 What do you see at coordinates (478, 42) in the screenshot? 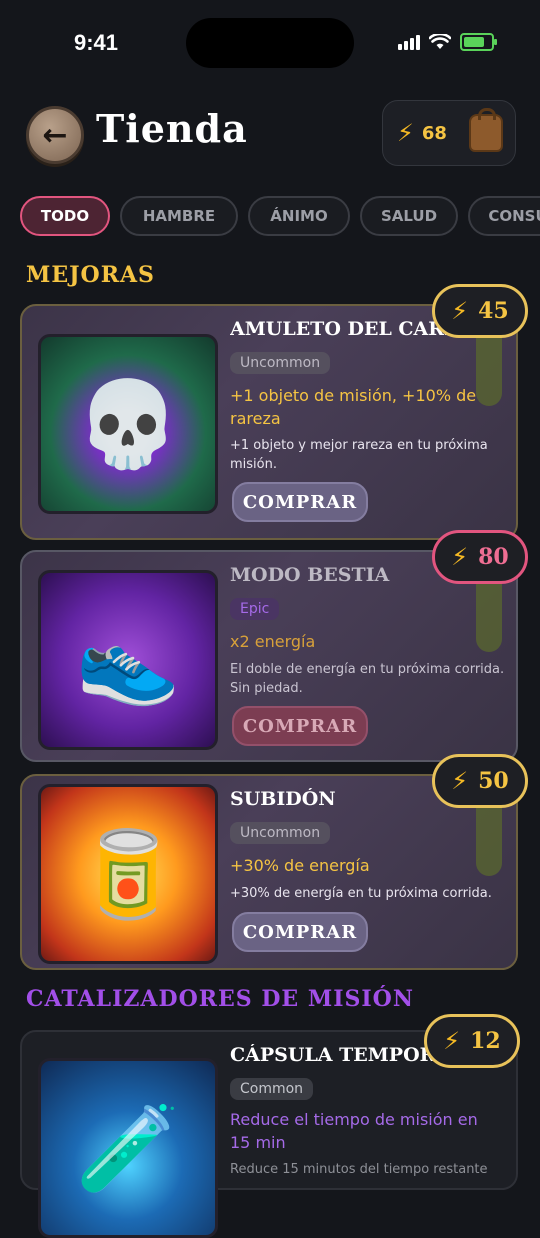
I see `battery-icon` at bounding box center [478, 42].